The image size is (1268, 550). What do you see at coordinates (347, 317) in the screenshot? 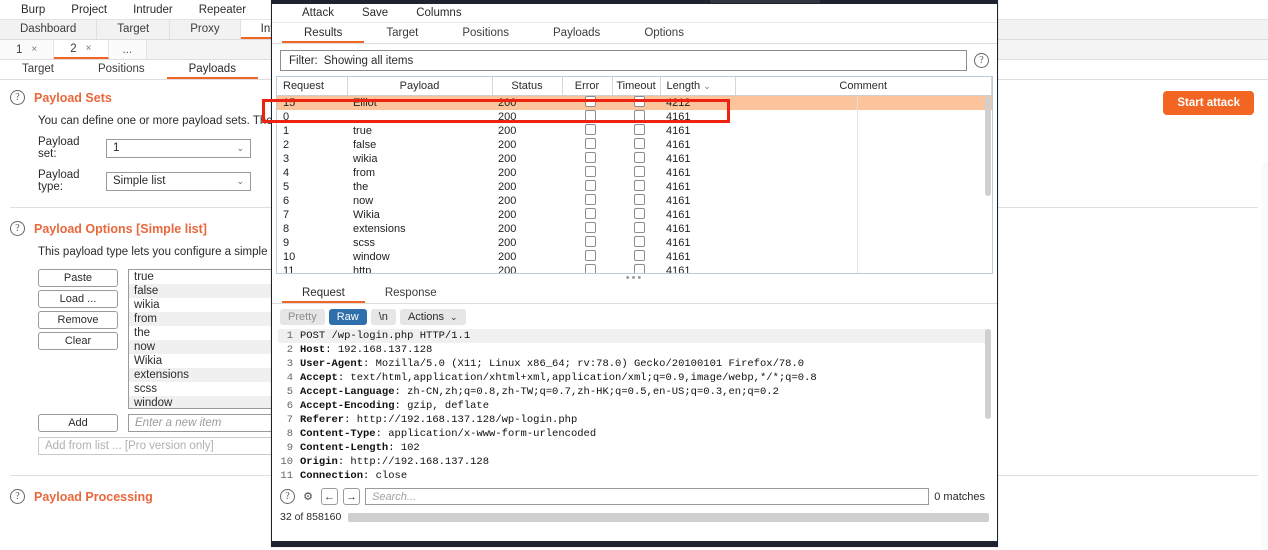
I see `raw-button: Raw` at bounding box center [347, 317].